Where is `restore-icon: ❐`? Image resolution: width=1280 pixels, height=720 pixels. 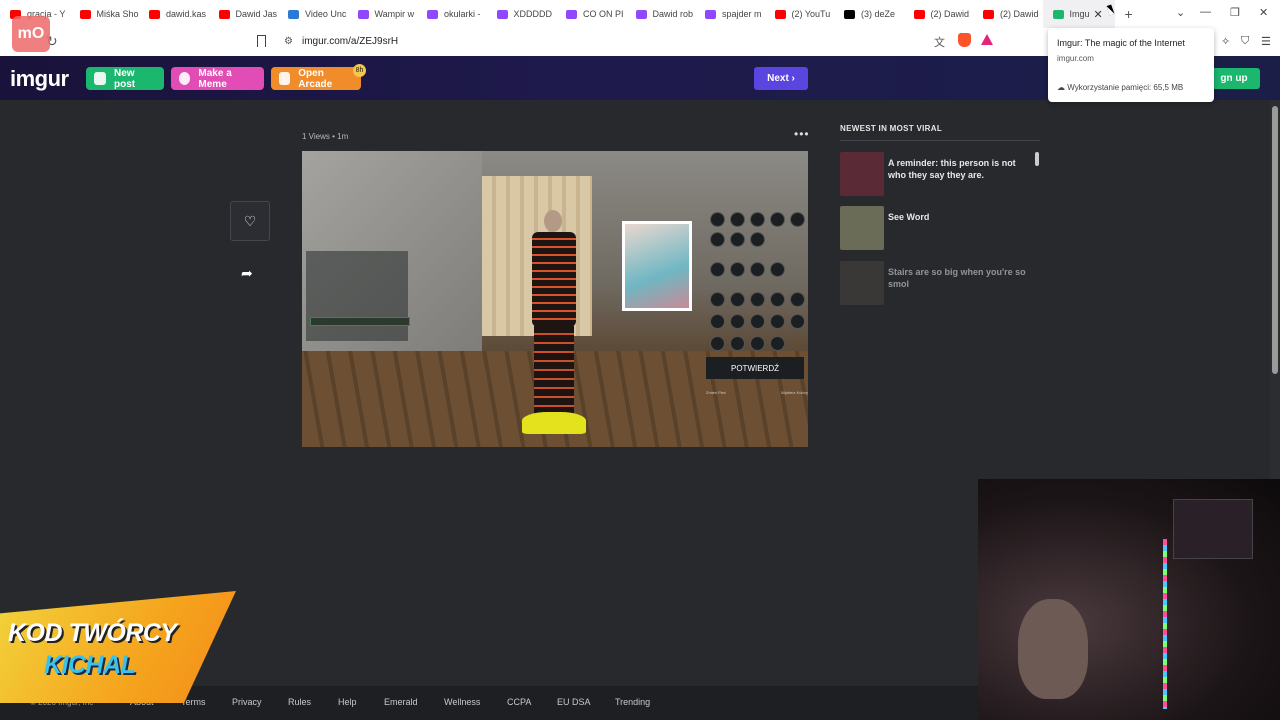
restore-icon: ❐ is located at coordinates (1235, 12).